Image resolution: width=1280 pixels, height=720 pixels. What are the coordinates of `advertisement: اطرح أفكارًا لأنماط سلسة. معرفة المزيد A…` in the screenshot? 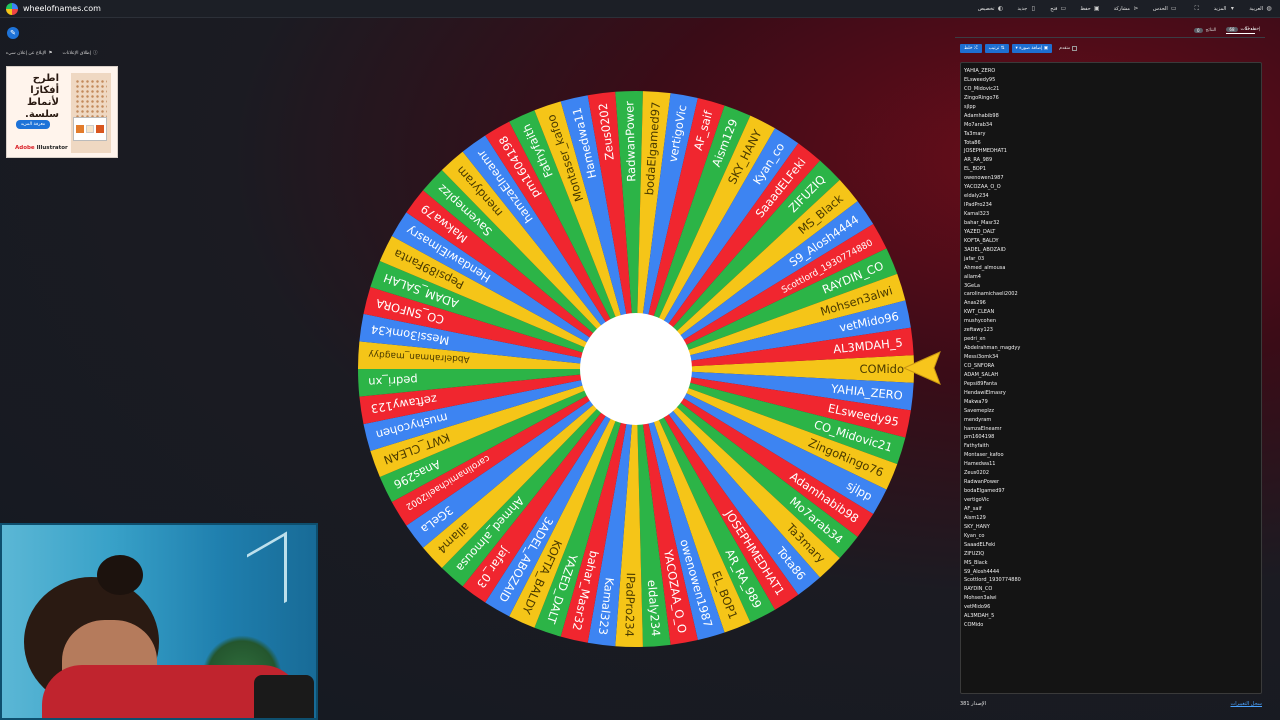 It's located at (62, 112).